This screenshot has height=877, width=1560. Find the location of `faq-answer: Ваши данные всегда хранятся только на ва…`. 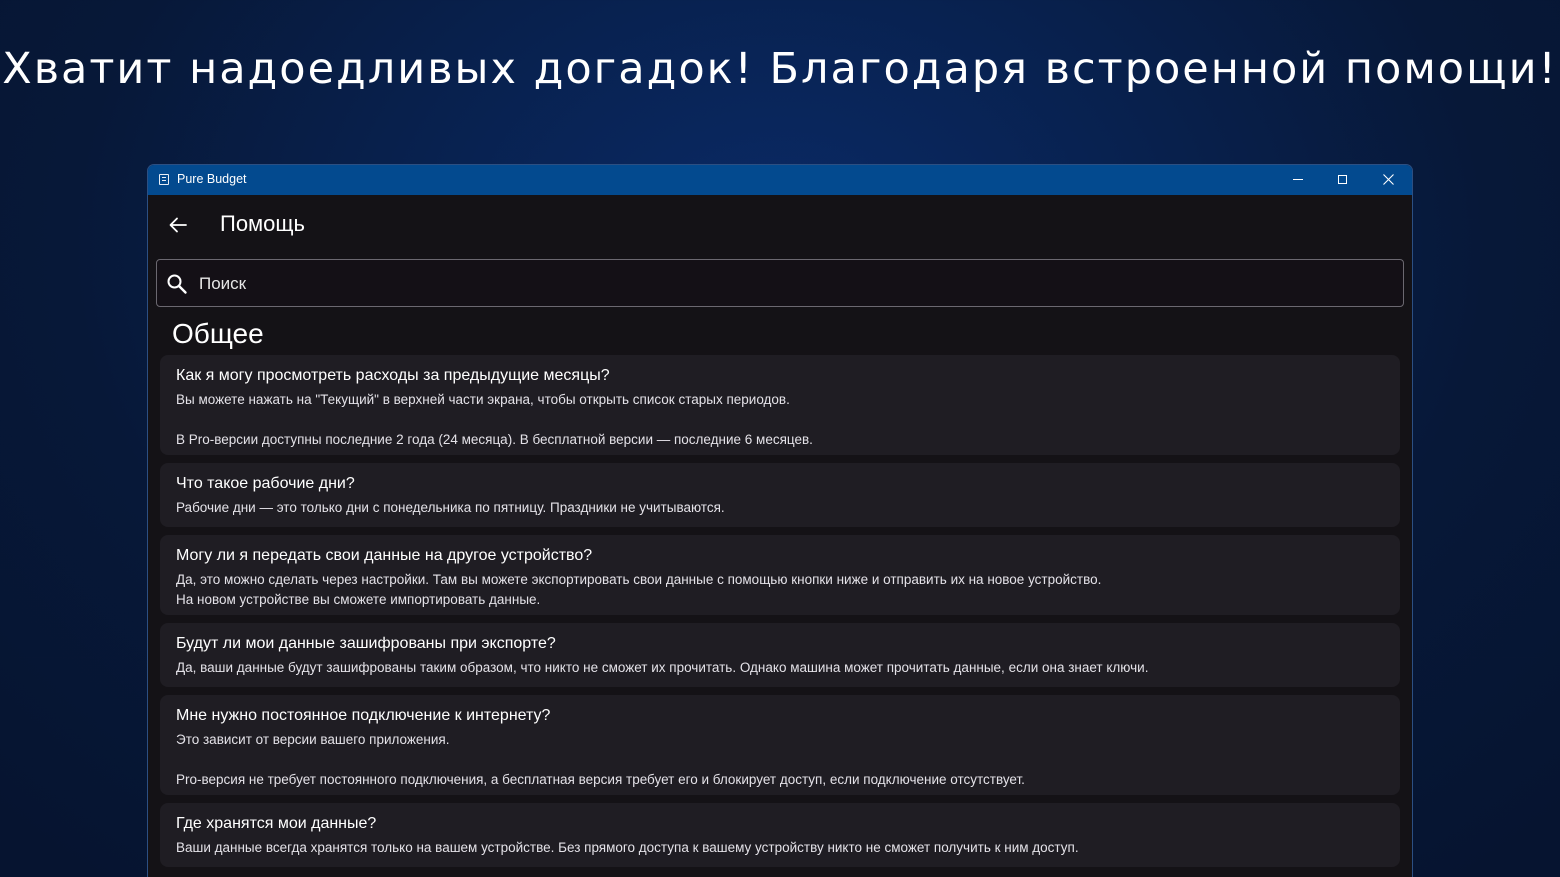

faq-answer: Ваши данные всегда хранятся только на ва… is located at coordinates (627, 847).